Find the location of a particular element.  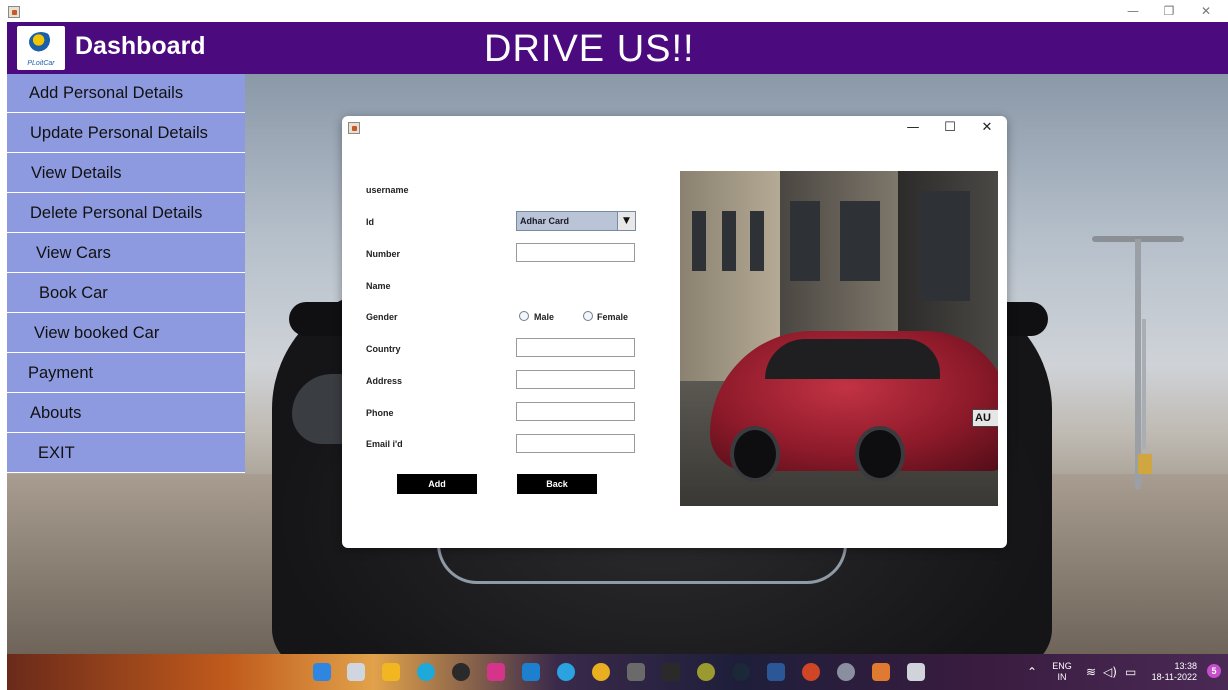

sidebar-item-book-car: Book Car is located at coordinates (126, 293).